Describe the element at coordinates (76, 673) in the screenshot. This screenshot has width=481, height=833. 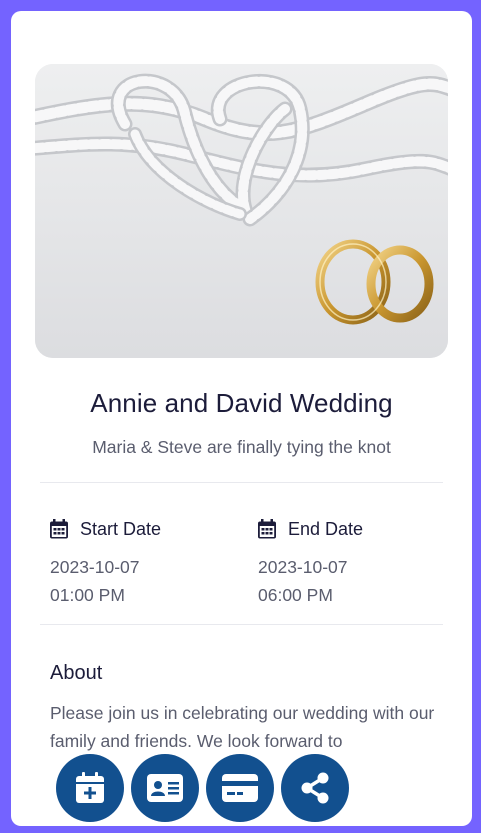
I see `about-heading: About` at that location.